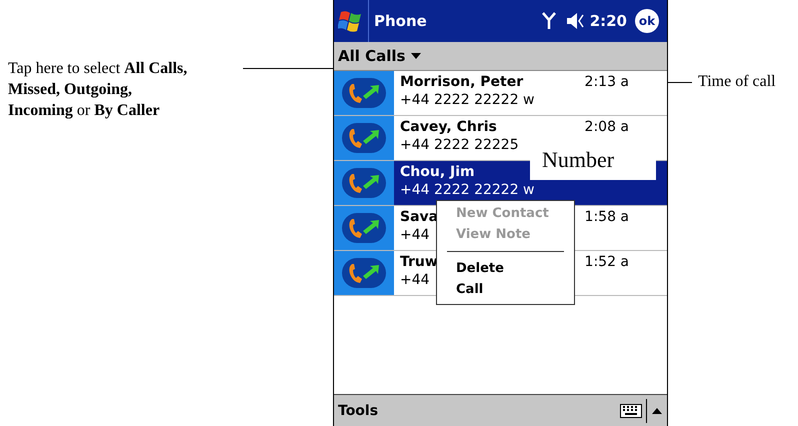 The height and width of the screenshot is (426, 798). Describe the element at coordinates (647, 21) in the screenshot. I see `ok-button: ok` at that location.